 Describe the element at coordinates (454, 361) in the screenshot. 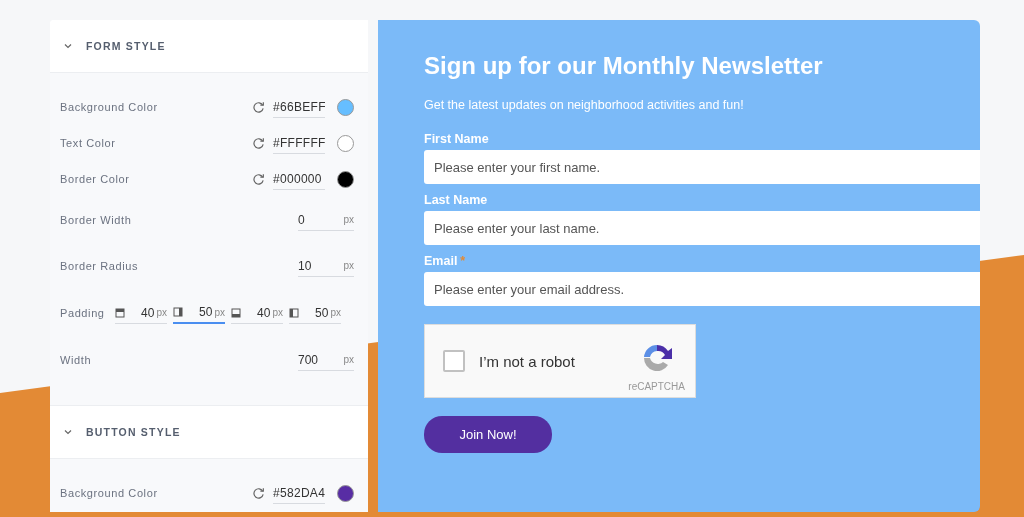

I see `captcha-checkbox` at that location.